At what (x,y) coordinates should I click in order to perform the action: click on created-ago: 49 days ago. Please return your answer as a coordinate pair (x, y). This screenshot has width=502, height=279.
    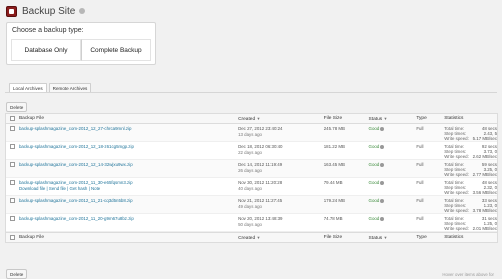
    Looking at the image, I should click on (250, 206).